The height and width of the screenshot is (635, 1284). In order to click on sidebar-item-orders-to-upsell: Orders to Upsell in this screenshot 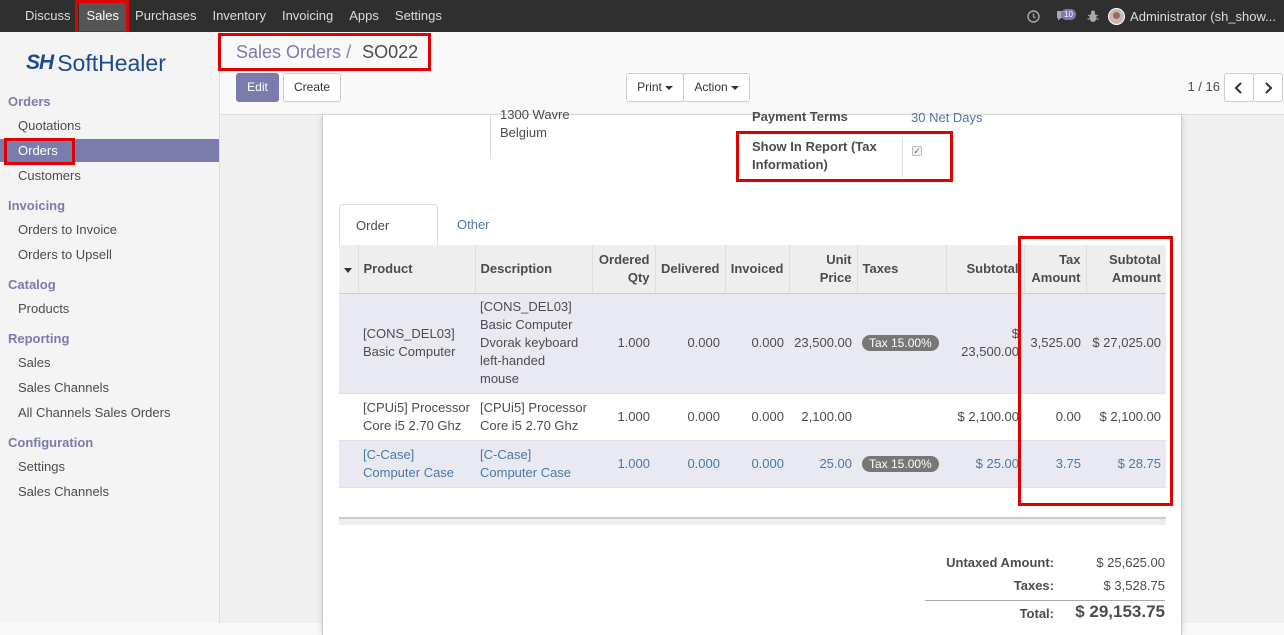, I will do `click(109, 254)`.